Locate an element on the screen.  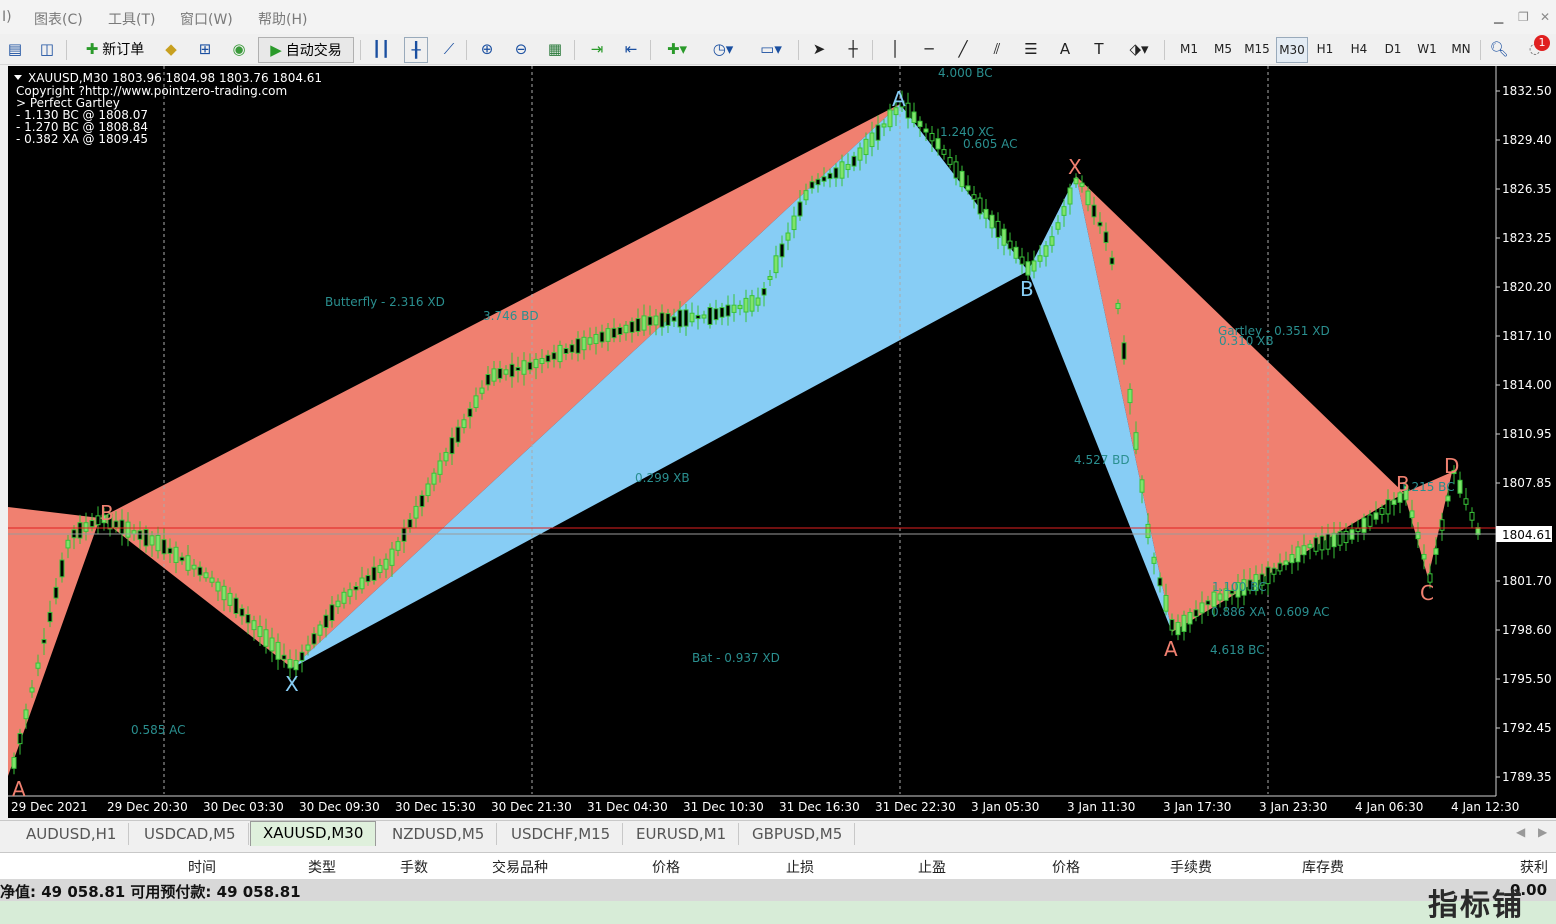
tab-scroll-right-icon: ▶ is located at coordinates (1542, 832).